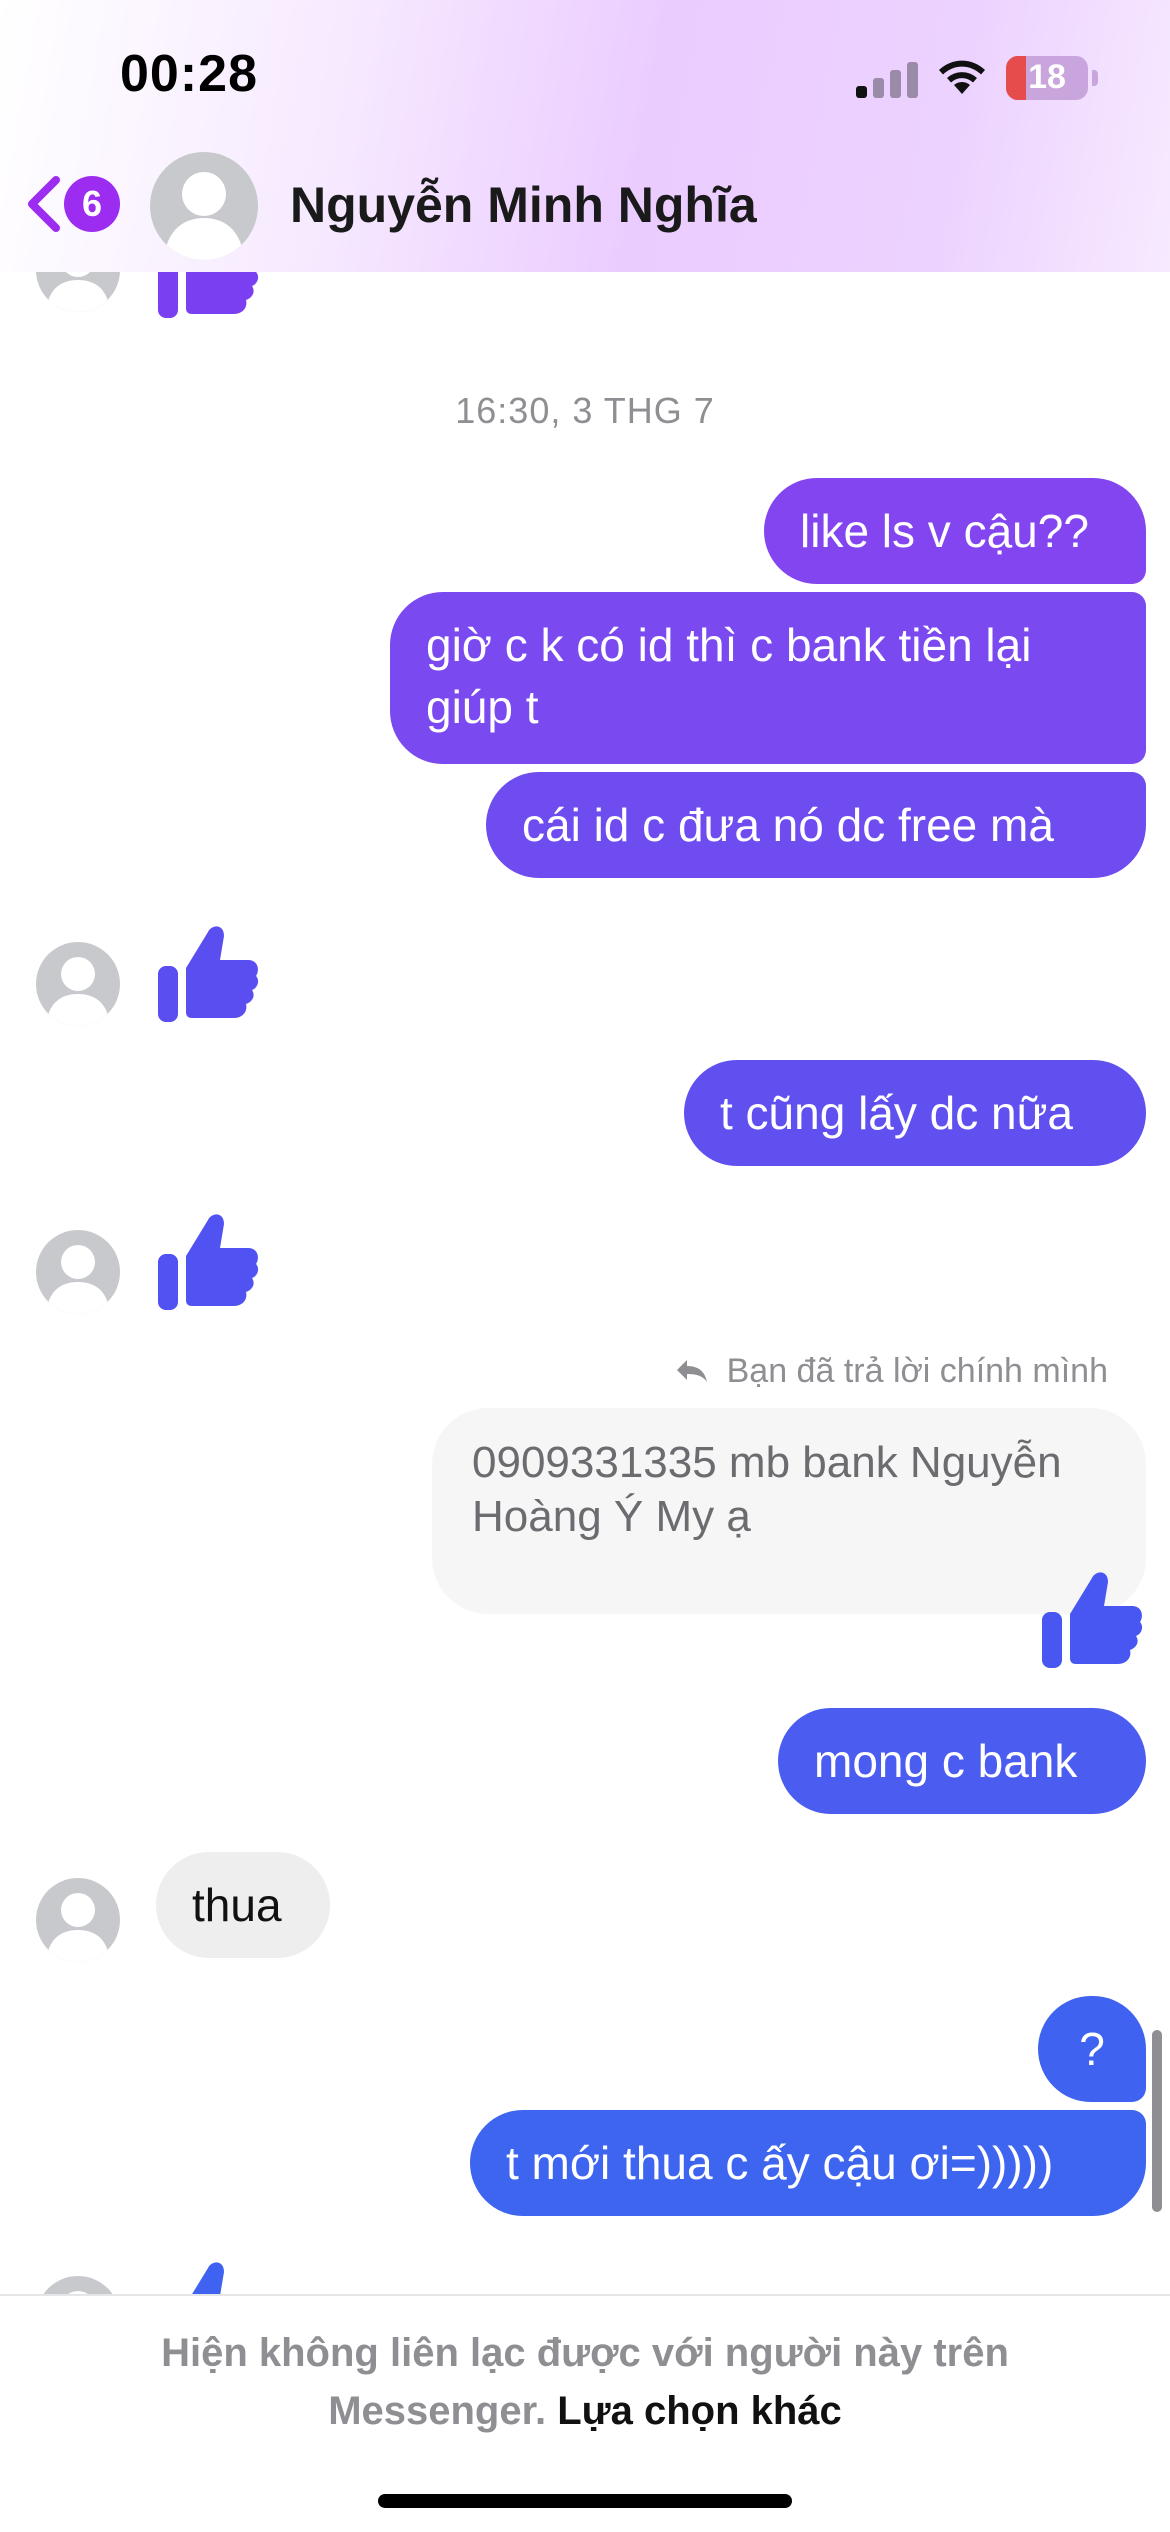 Image resolution: width=1170 pixels, height=2532 pixels. Describe the element at coordinates (896, 1113) in the screenshot. I see `message-text: t cũng lấy dc nữa` at that location.